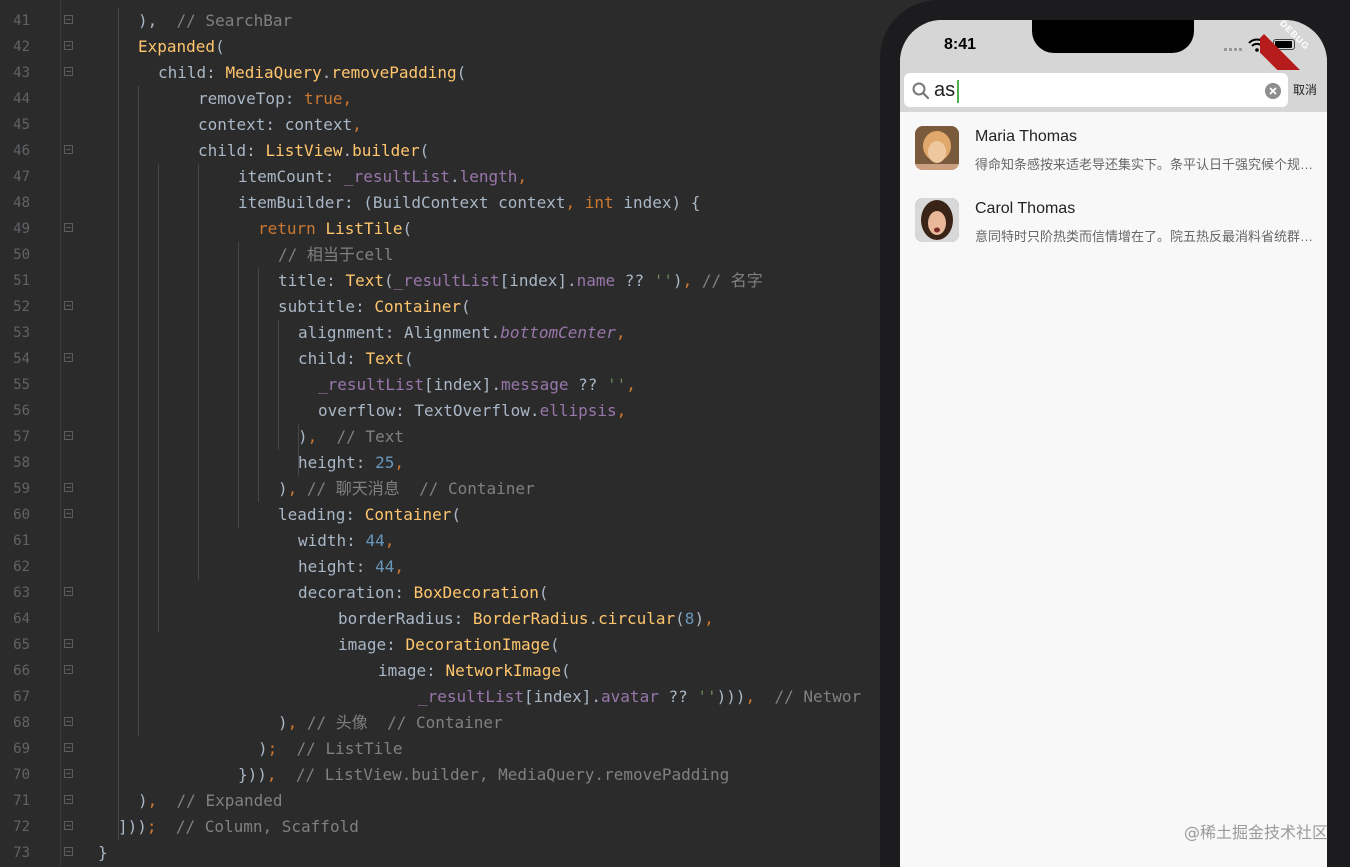 The height and width of the screenshot is (867, 1350). What do you see at coordinates (118, 424) in the screenshot?
I see `indent-guide` at bounding box center [118, 424].